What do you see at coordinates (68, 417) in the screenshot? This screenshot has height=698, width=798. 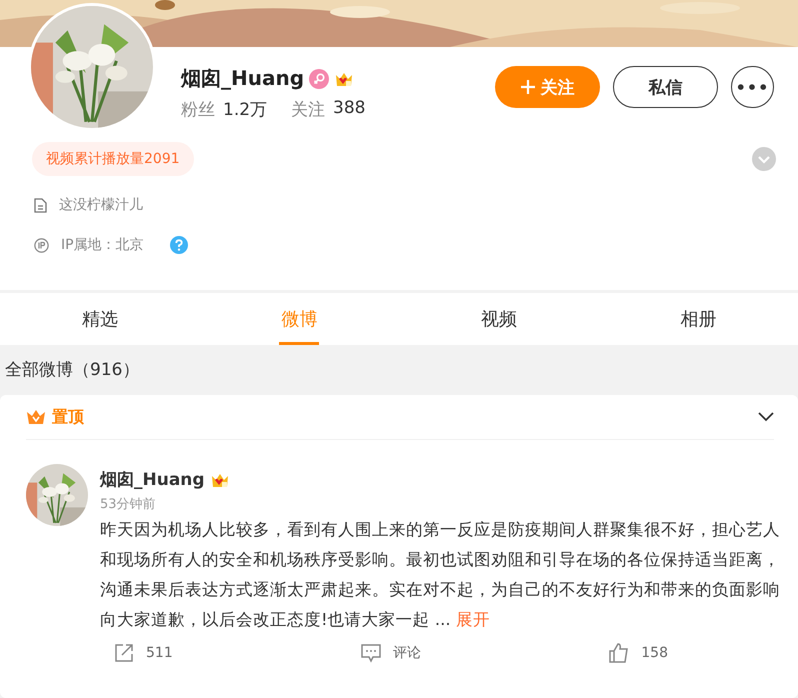 I see `pinned-label: 置顶` at bounding box center [68, 417].